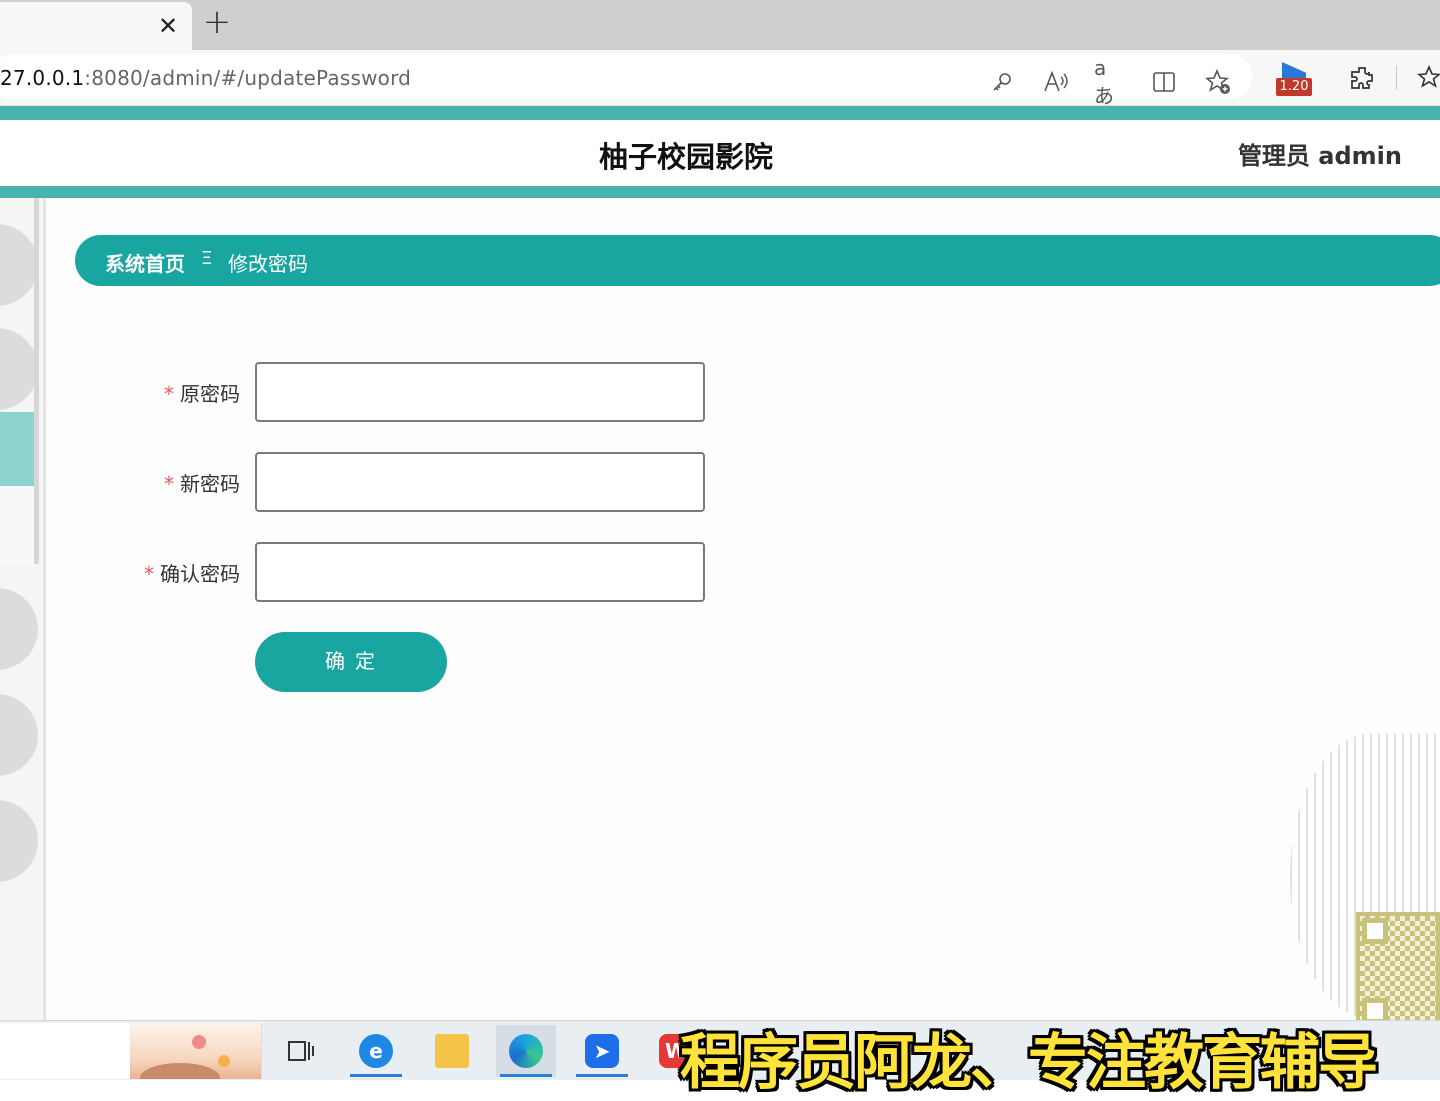 The height and width of the screenshot is (1101, 1440). I want to click on new-password-label-text: 新密码, so click(210, 484).